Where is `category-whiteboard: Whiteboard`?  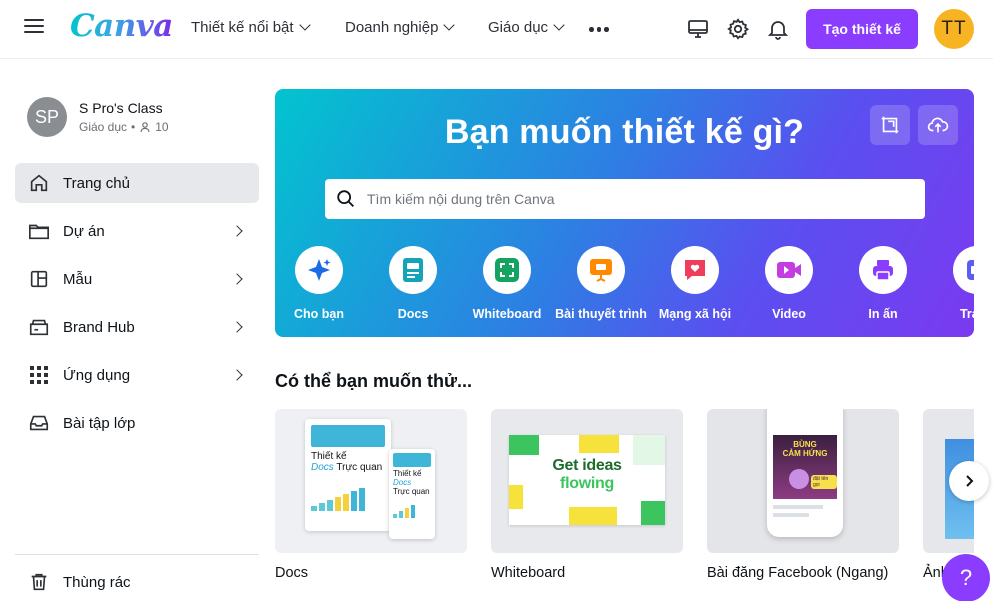 category-whiteboard: Whiteboard is located at coordinates (507, 283).